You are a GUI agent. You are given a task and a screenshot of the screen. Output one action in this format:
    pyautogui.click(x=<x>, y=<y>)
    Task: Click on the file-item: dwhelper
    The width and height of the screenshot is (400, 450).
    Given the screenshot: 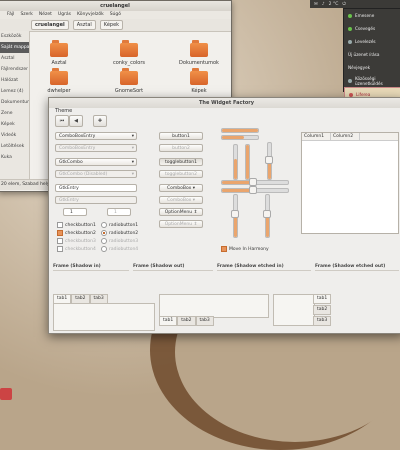 What is the action you would take?
    pyautogui.click(x=59, y=81)
    